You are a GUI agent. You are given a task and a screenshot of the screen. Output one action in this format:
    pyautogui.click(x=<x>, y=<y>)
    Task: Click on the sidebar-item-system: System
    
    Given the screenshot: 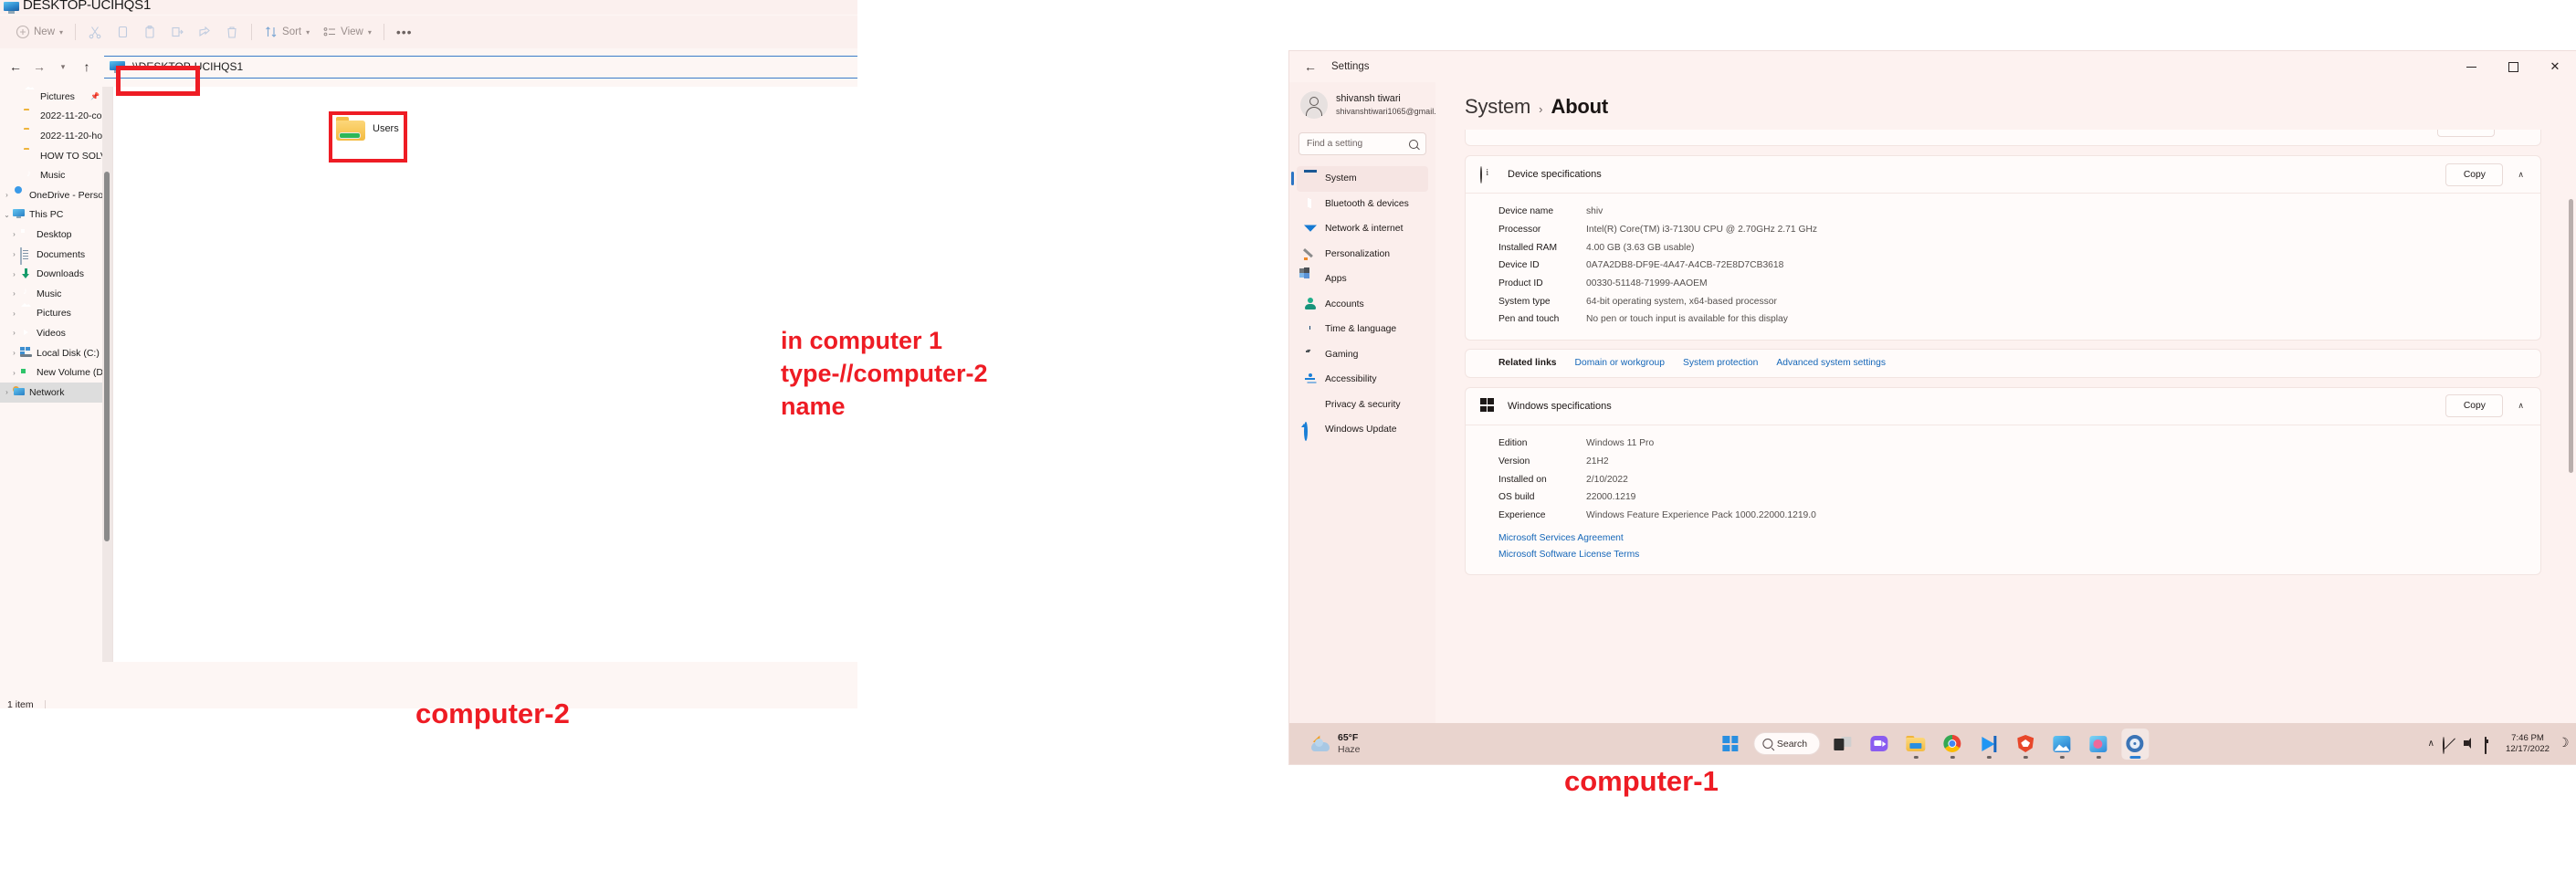 What is the action you would take?
    pyautogui.click(x=1359, y=179)
    